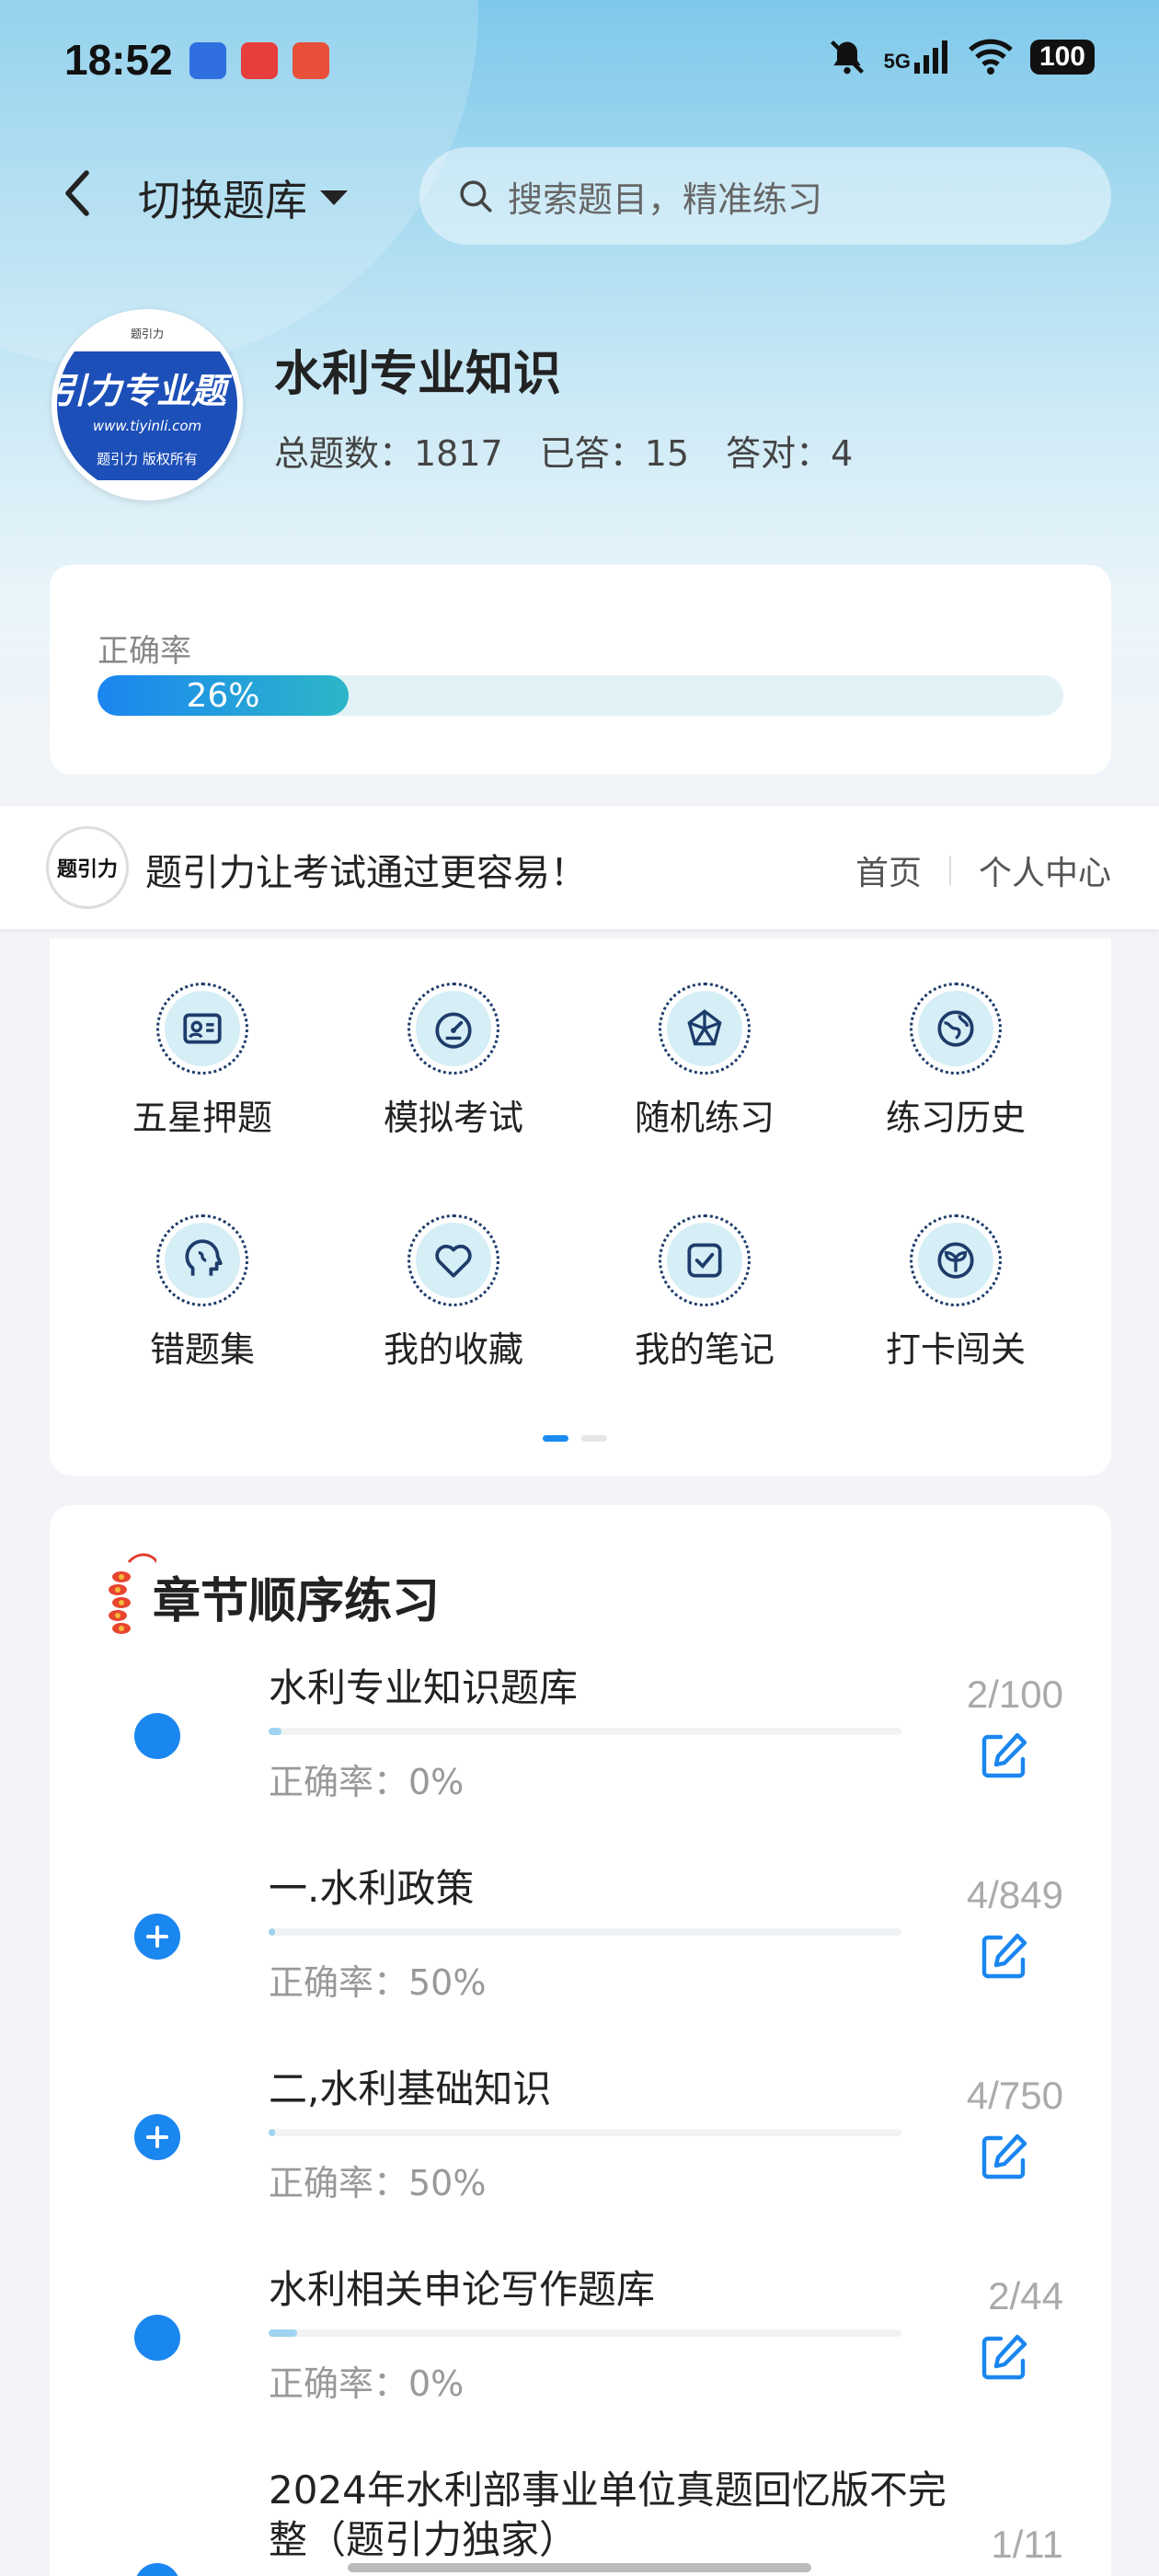  What do you see at coordinates (147, 459) in the screenshot?
I see `bank-logo-owner: 题引力 版权所有` at bounding box center [147, 459].